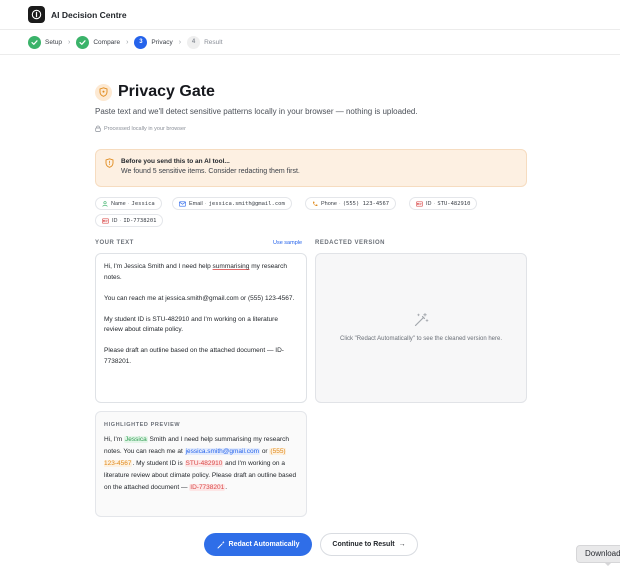 The width and height of the screenshot is (620, 573). What do you see at coordinates (98, 128) in the screenshot?
I see `lock-icon` at bounding box center [98, 128].